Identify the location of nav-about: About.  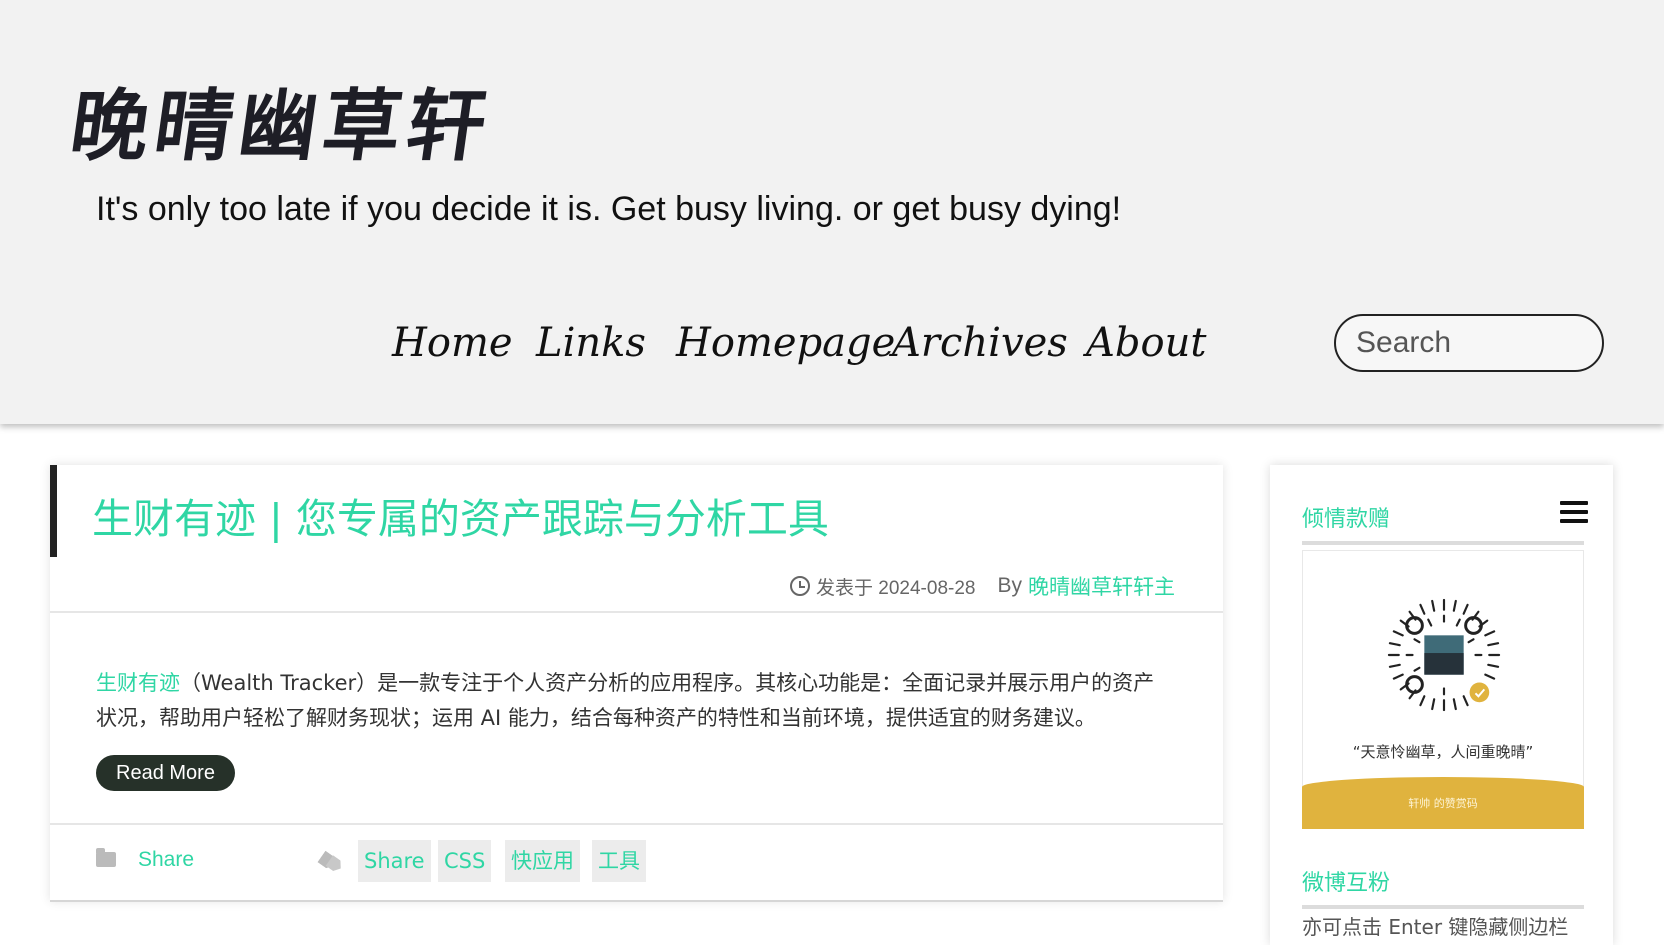
(1146, 343).